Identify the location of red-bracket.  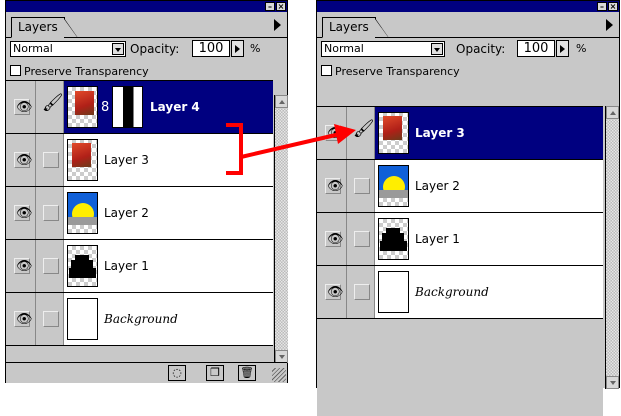
(234, 149).